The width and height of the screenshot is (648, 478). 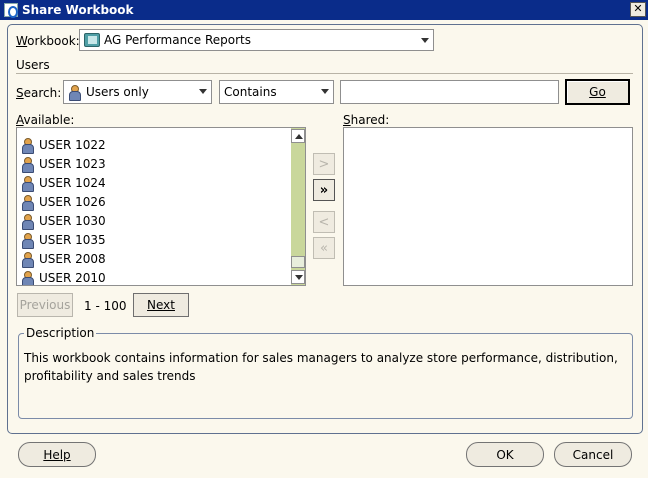 What do you see at coordinates (324, 248) in the screenshot?
I see `remove-all-button: «` at bounding box center [324, 248].